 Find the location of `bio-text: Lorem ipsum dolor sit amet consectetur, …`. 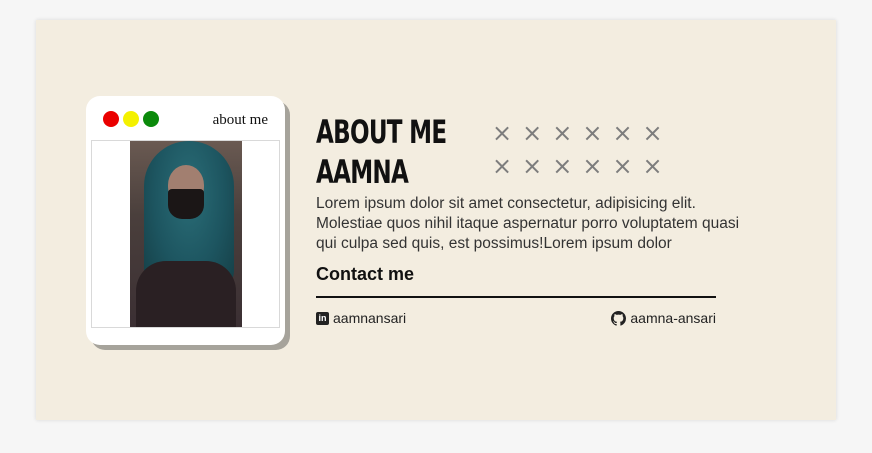

bio-text: Lorem ipsum dolor sit amet consectetur, … is located at coordinates (528, 223).